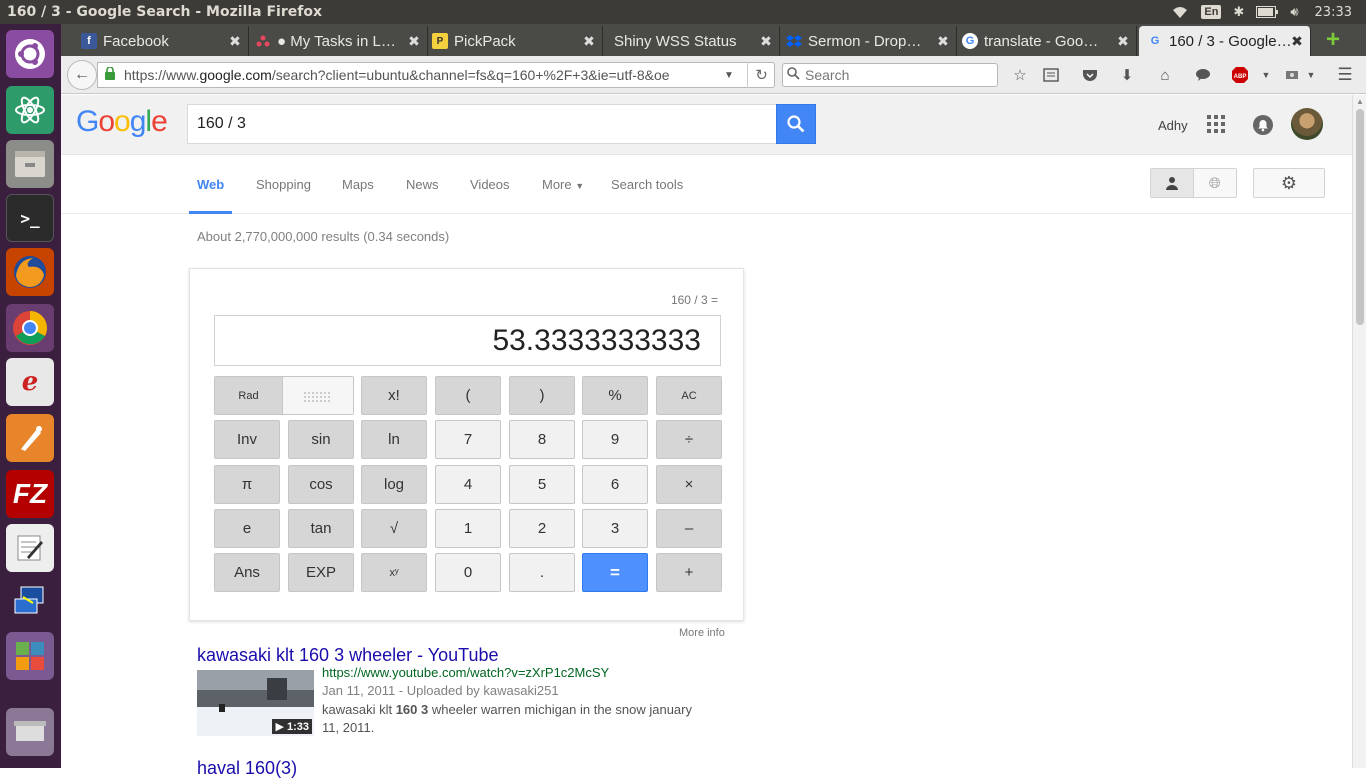 This screenshot has width=1366, height=779. What do you see at coordinates (1240, 75) in the screenshot?
I see `adblock-plus-icon: ABP` at bounding box center [1240, 75].